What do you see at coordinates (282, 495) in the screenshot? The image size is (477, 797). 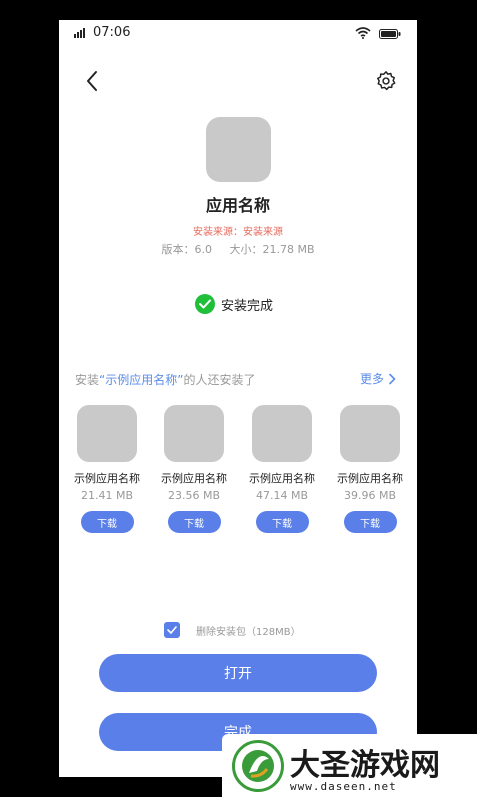 I see `app-card-size: 47.14 MB` at bounding box center [282, 495].